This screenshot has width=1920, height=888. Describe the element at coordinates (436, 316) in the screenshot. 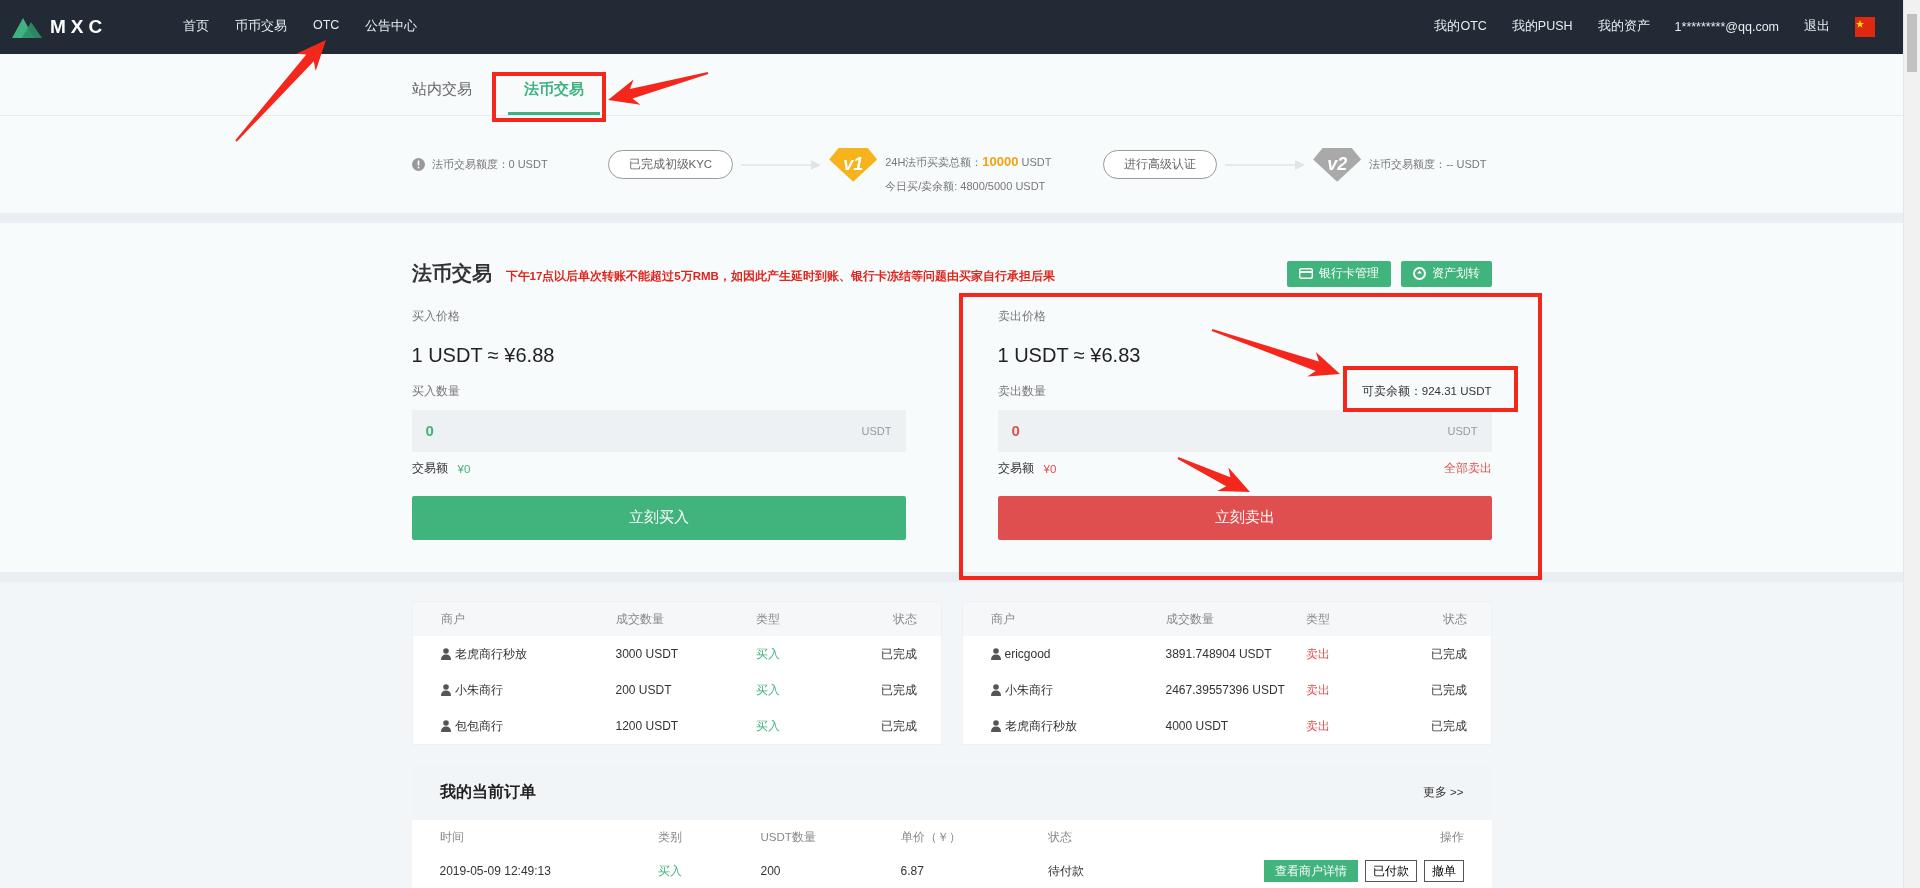

I see `price-label: 买入价格` at that location.